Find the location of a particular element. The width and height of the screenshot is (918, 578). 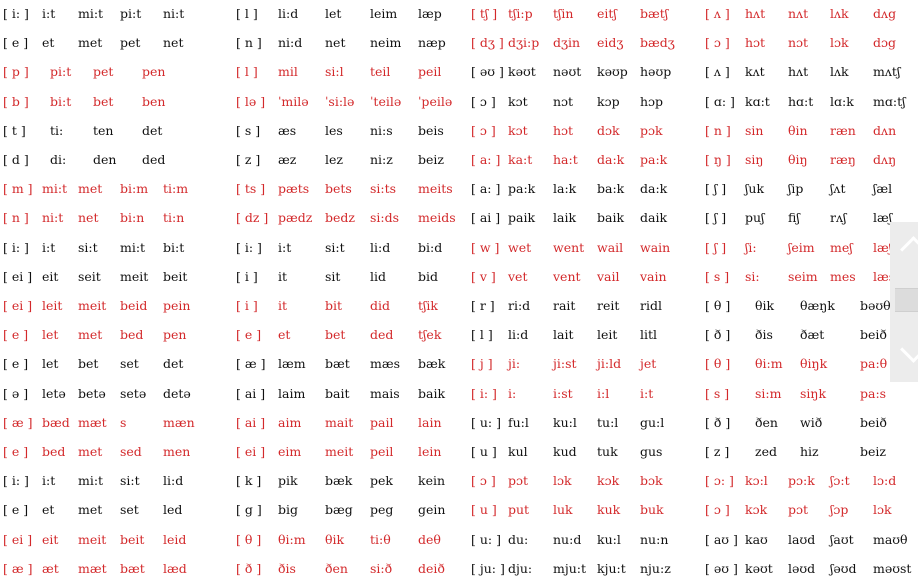

phoneme-symbol: [ b ] is located at coordinates (16, 101).